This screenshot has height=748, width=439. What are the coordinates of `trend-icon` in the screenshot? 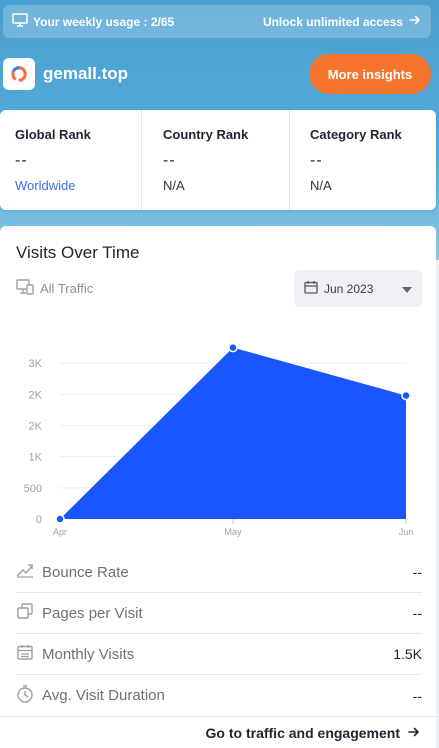 It's located at (25, 572).